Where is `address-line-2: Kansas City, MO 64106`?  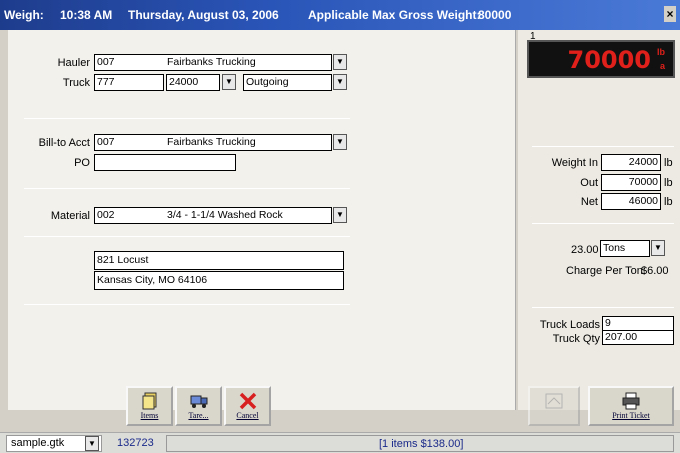
address-line-2: Kansas City, MO 64106 is located at coordinates (219, 280).